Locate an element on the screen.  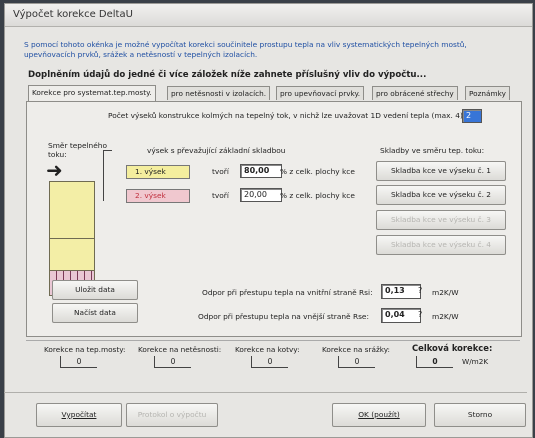
rsi-input: 0,13 is located at coordinates (401, 291).